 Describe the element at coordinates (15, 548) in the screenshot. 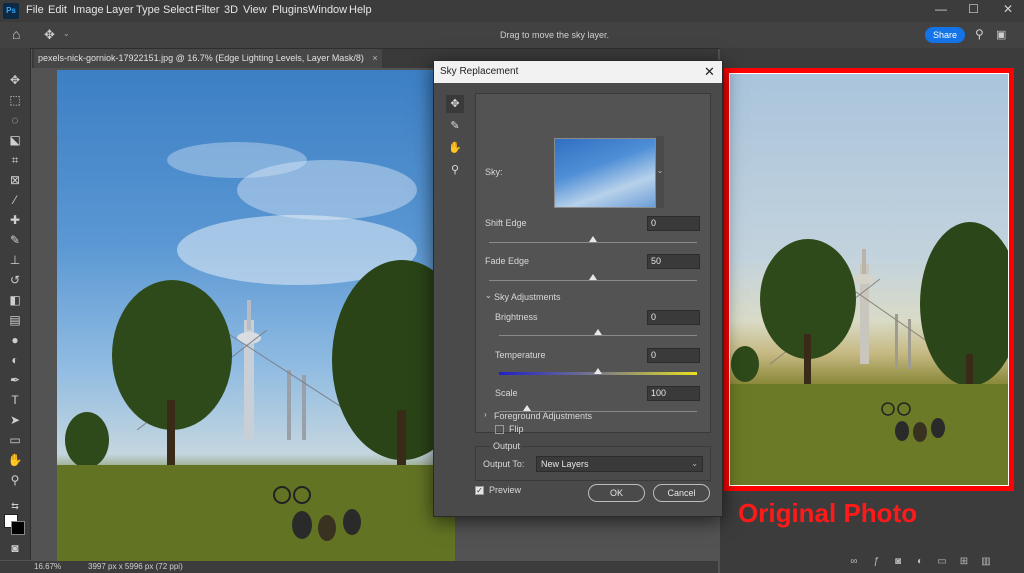

I see `quick-mask-icon: ◙` at that location.